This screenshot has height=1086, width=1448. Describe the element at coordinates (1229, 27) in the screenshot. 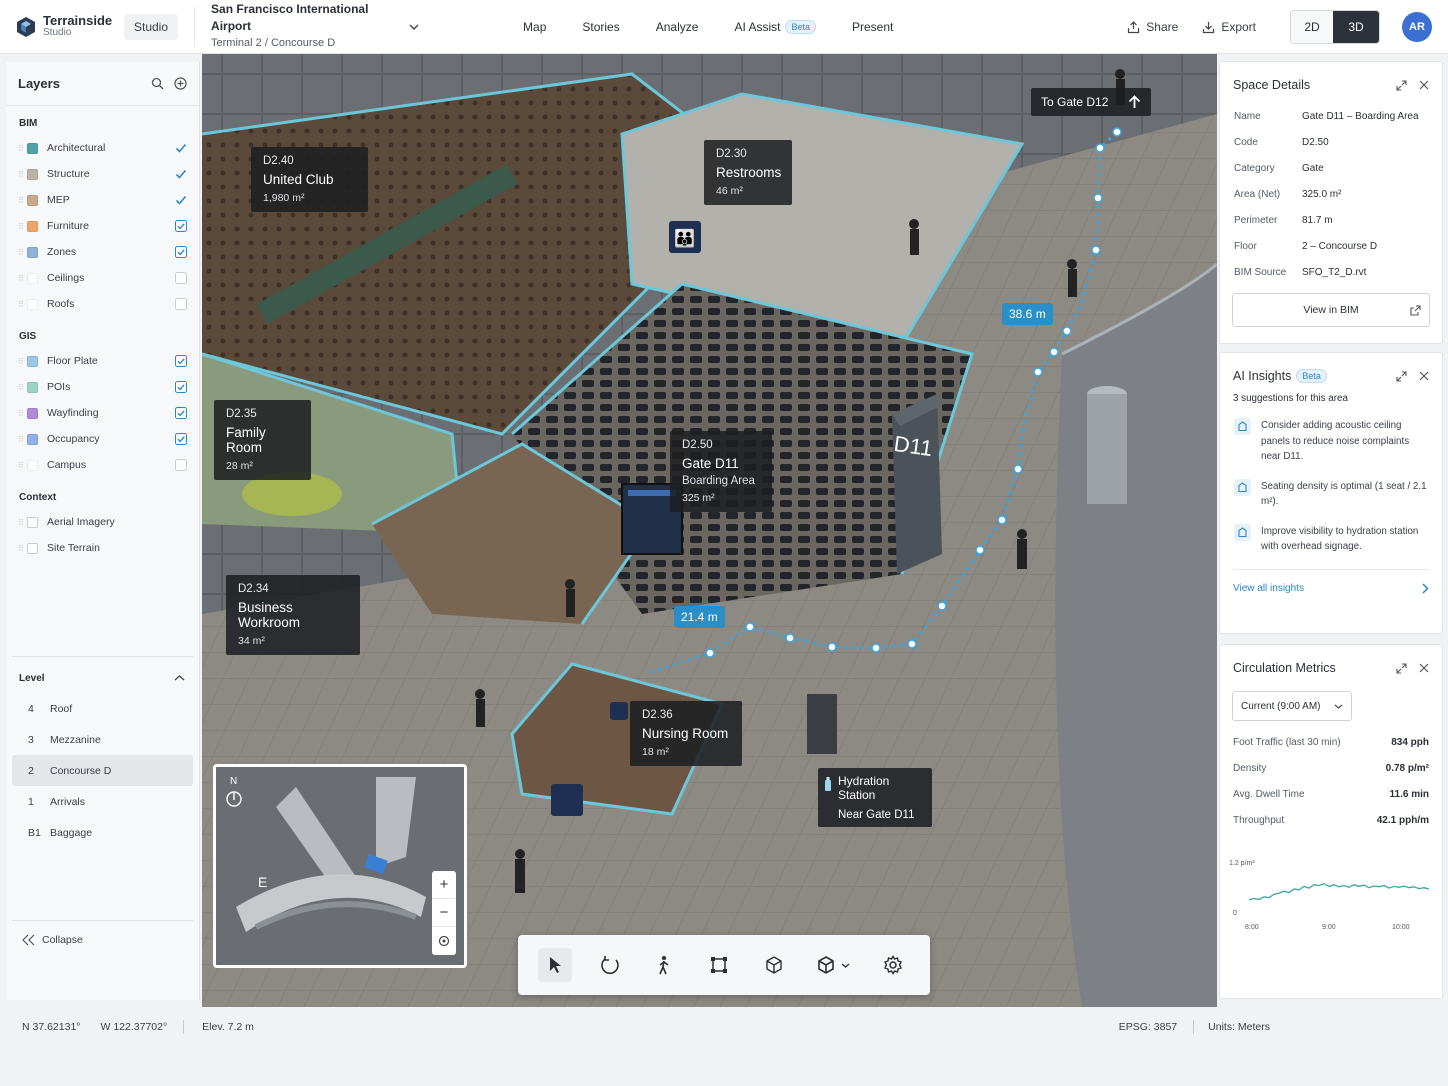

I see `export-button: Export` at that location.